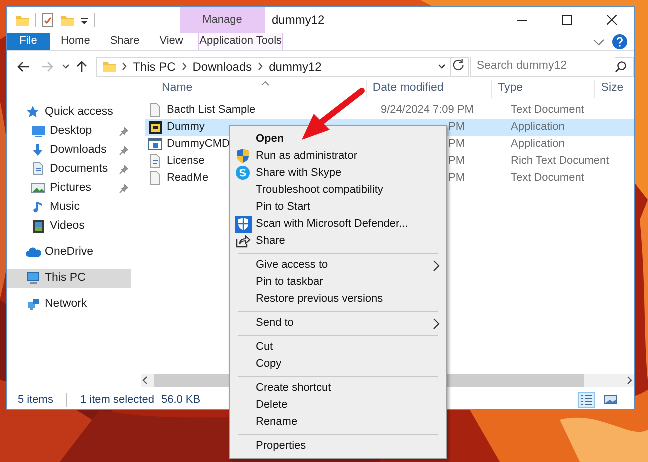 The height and width of the screenshot is (462, 648). I want to click on selection-size: 56.0 KB, so click(181, 400).